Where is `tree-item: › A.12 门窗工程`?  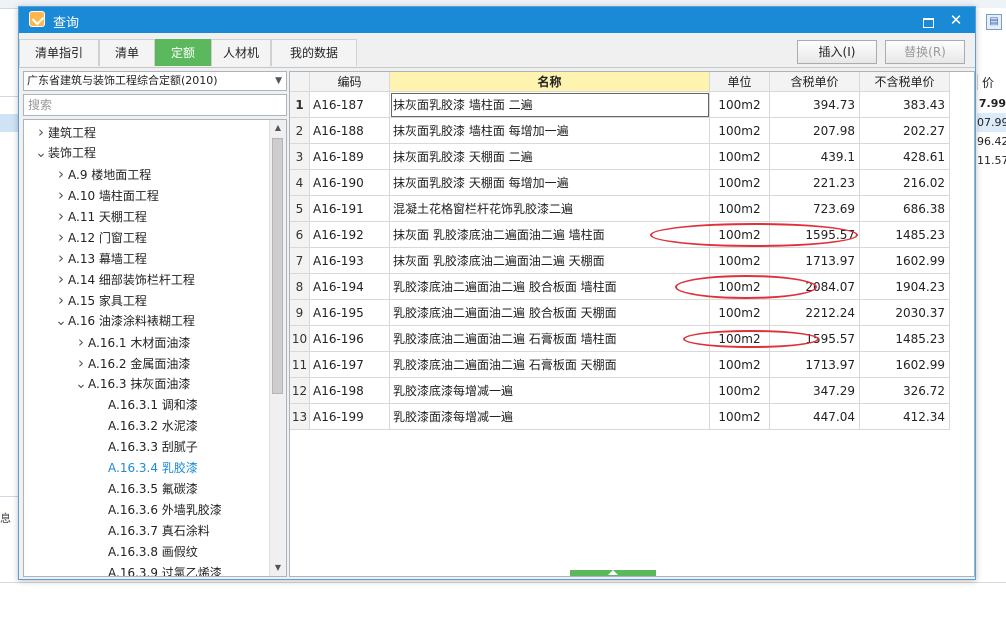 tree-item: › A.12 门窗工程 is located at coordinates (100, 237).